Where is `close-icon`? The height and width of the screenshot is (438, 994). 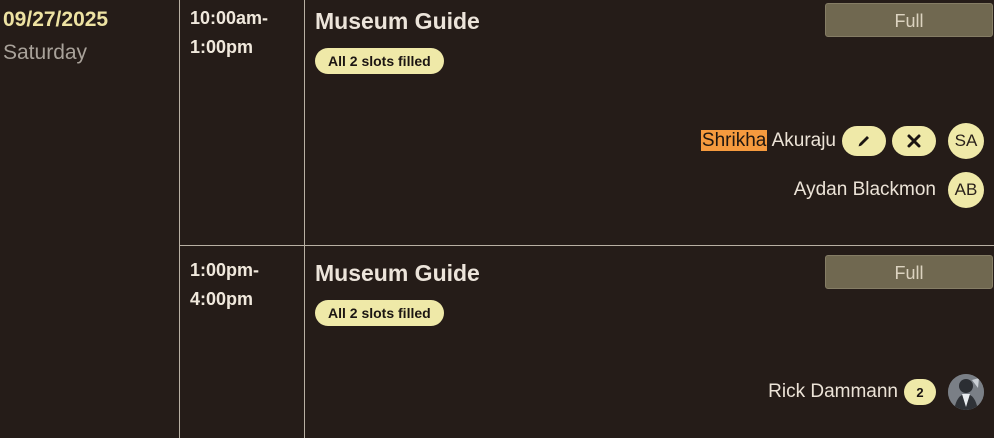 close-icon is located at coordinates (914, 141).